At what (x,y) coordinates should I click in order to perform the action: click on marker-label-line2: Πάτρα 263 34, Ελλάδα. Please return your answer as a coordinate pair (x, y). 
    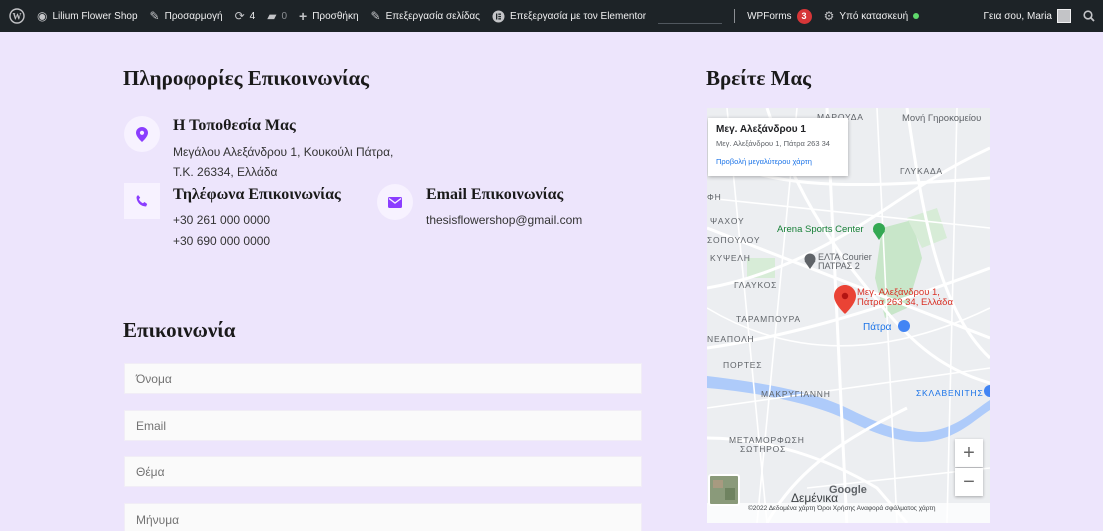
    Looking at the image, I should click on (905, 302).